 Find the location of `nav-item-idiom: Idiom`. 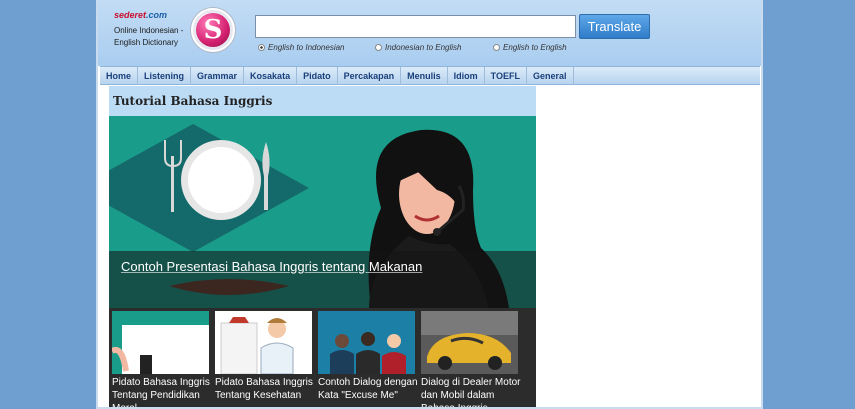

nav-item-idiom: Idiom is located at coordinates (466, 76).